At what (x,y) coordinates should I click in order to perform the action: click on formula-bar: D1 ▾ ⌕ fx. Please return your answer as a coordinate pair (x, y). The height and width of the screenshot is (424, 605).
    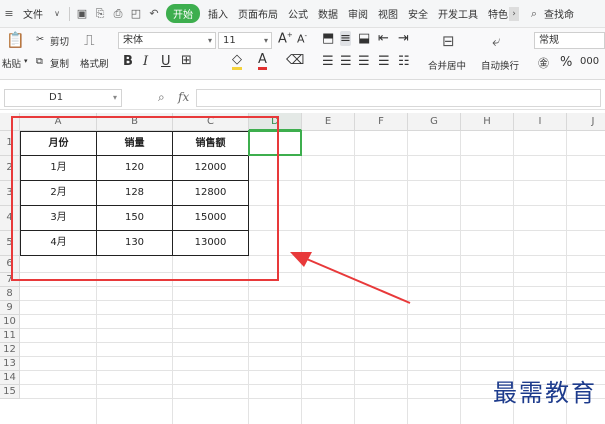
    Looking at the image, I should click on (302, 98).